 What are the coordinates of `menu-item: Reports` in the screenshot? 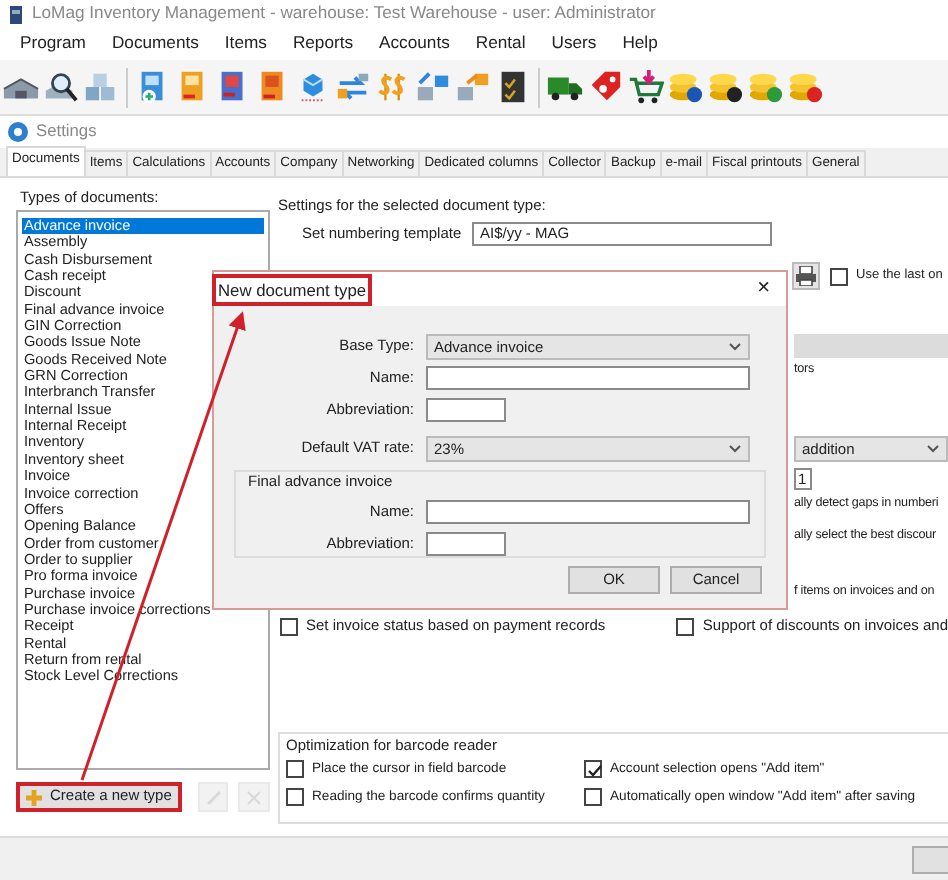 It's located at (323, 44).